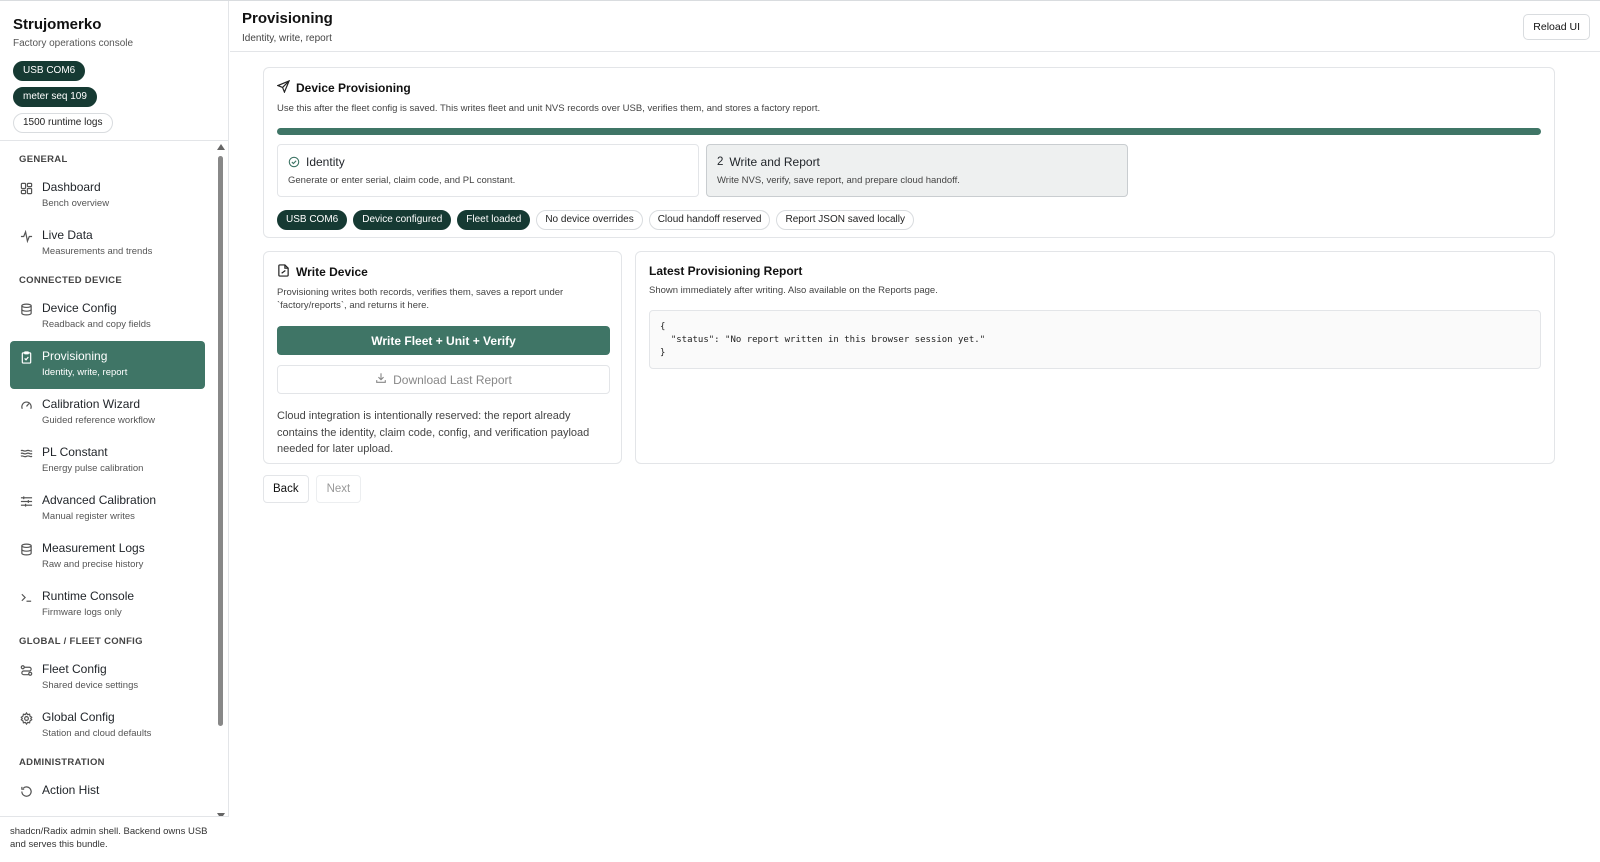  I want to click on sidebar-item-sub: Guided reference workflow, so click(98, 420).